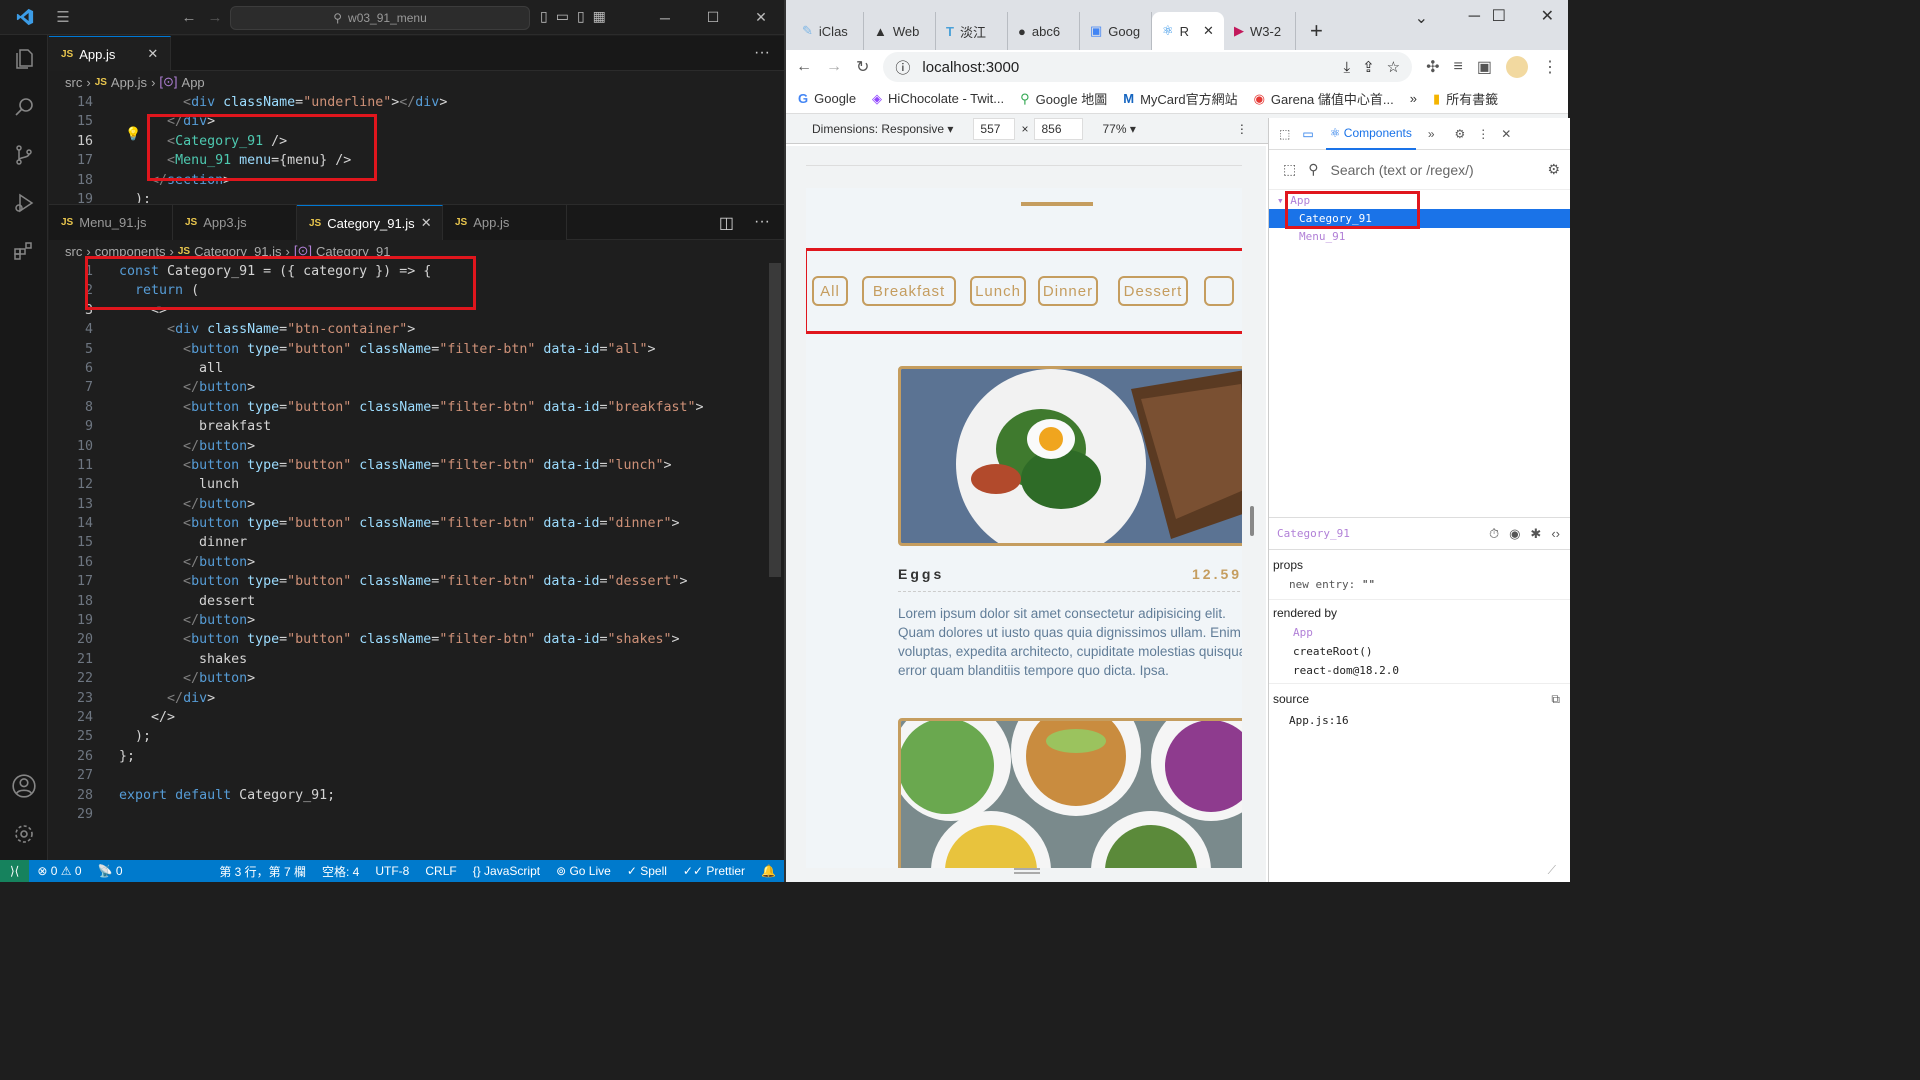 The width and height of the screenshot is (1920, 1080). I want to click on breadcrumb-item: src, so click(73, 251).